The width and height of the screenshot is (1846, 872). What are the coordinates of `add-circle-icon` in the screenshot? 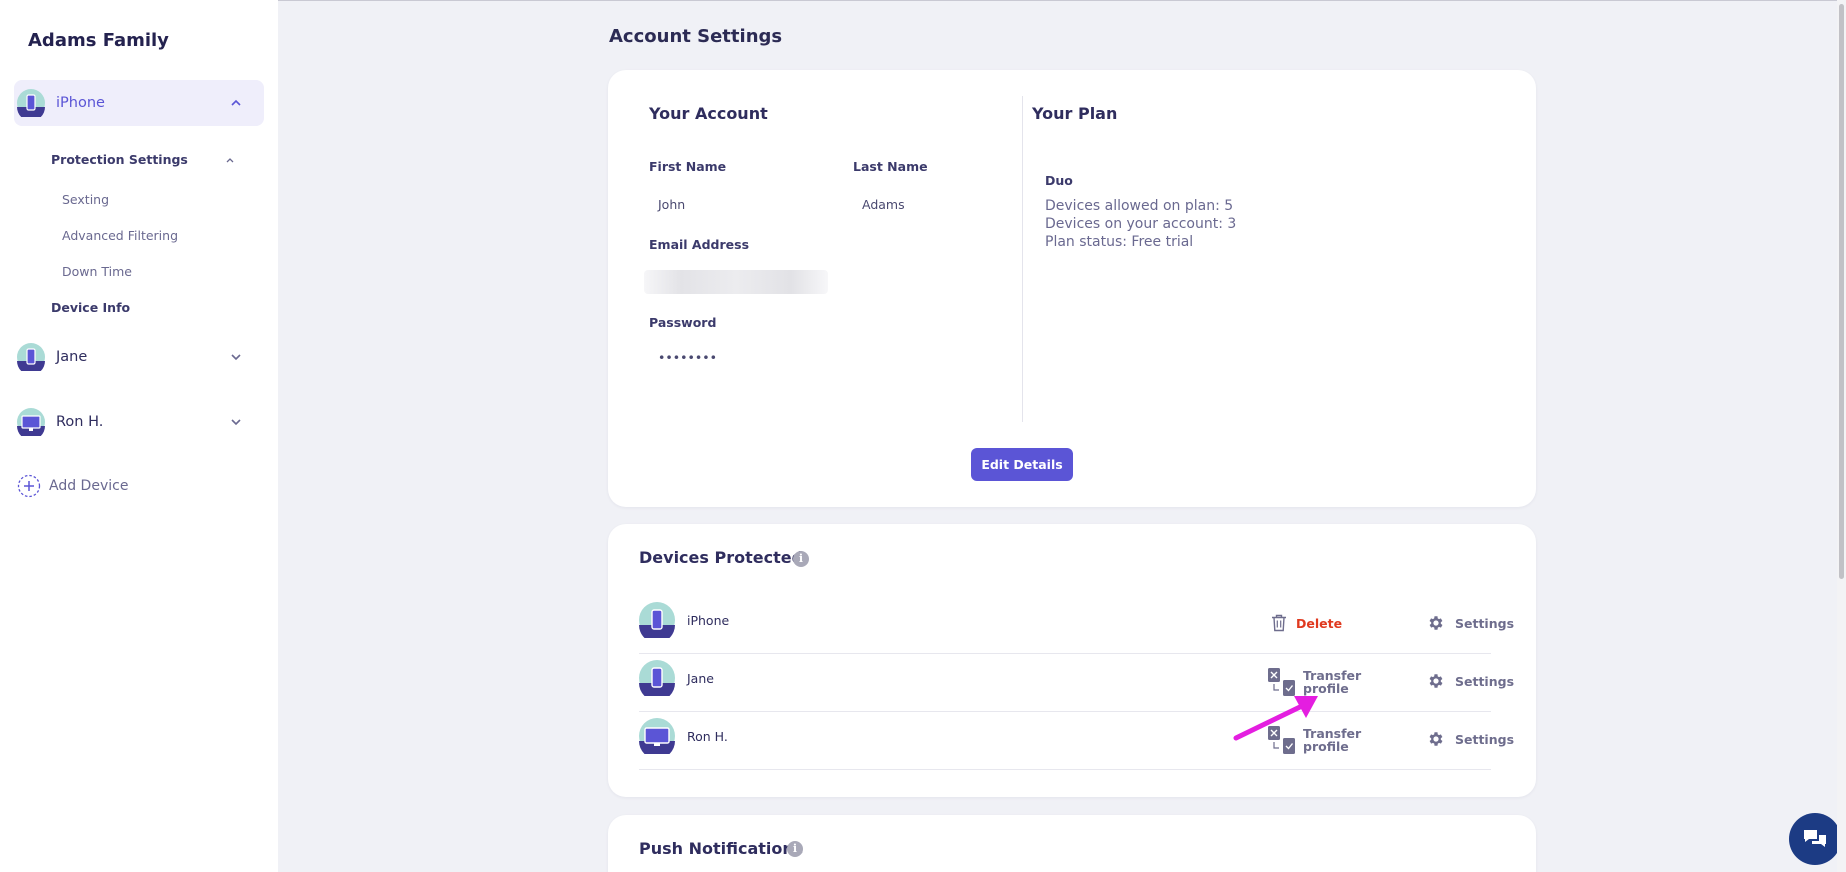 It's located at (29, 486).